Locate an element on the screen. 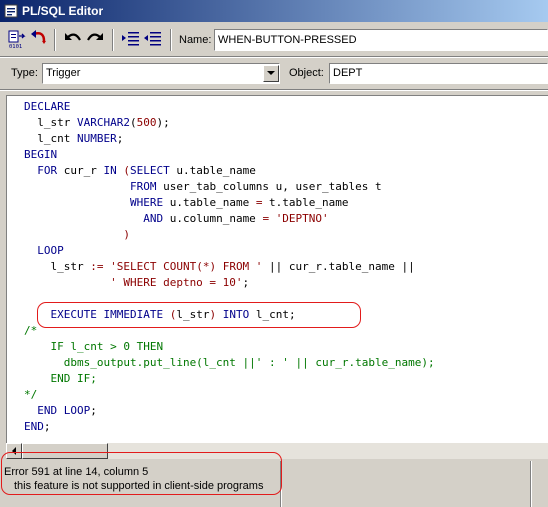  type-select-value: Trigger is located at coordinates (63, 73).